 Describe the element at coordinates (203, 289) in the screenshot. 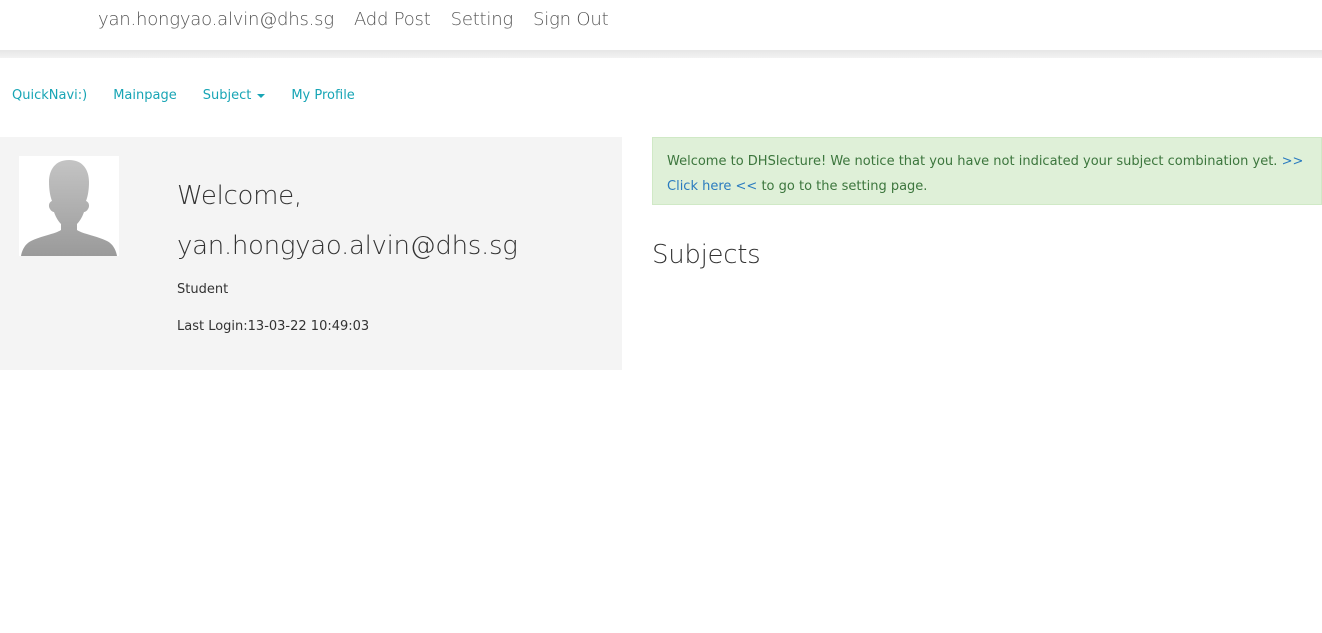

I see `user-role: Student` at that location.